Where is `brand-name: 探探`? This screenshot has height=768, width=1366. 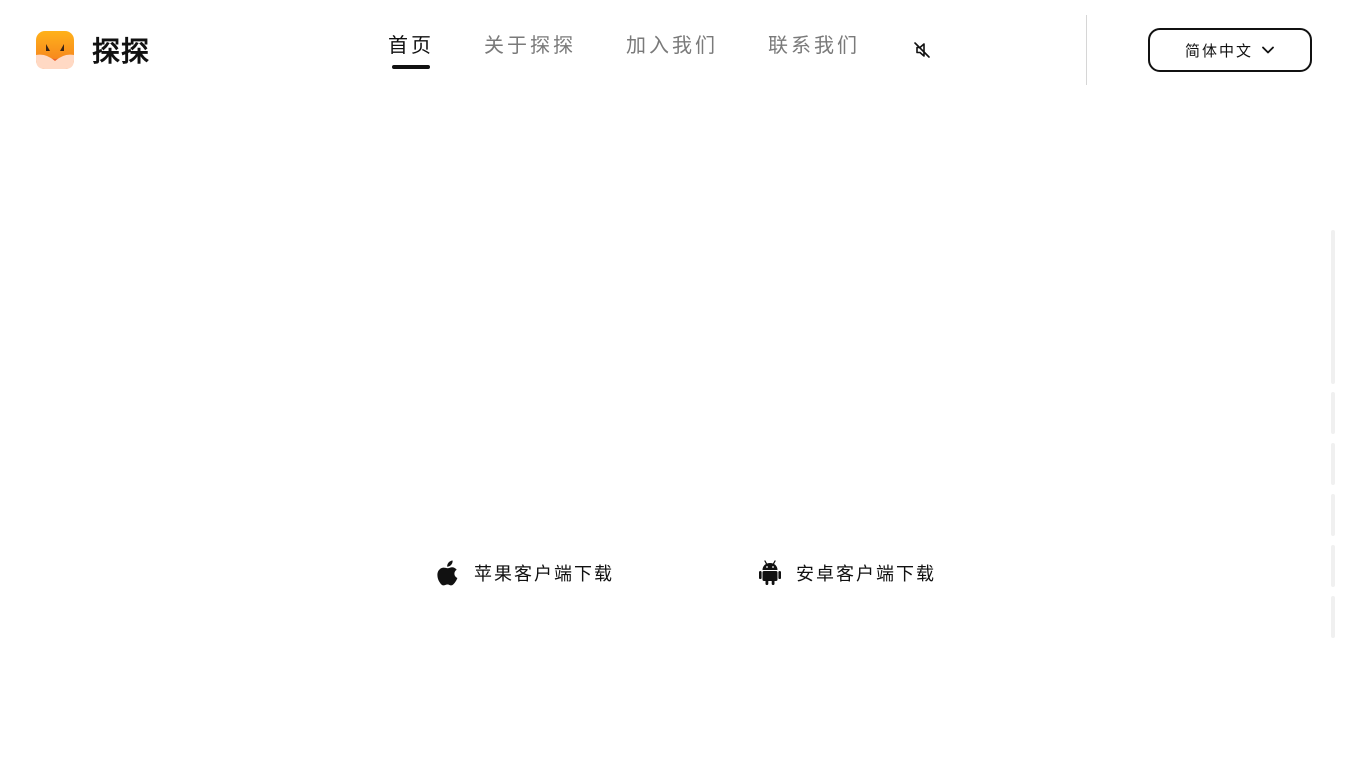
brand-name: 探探 is located at coordinates (121, 51).